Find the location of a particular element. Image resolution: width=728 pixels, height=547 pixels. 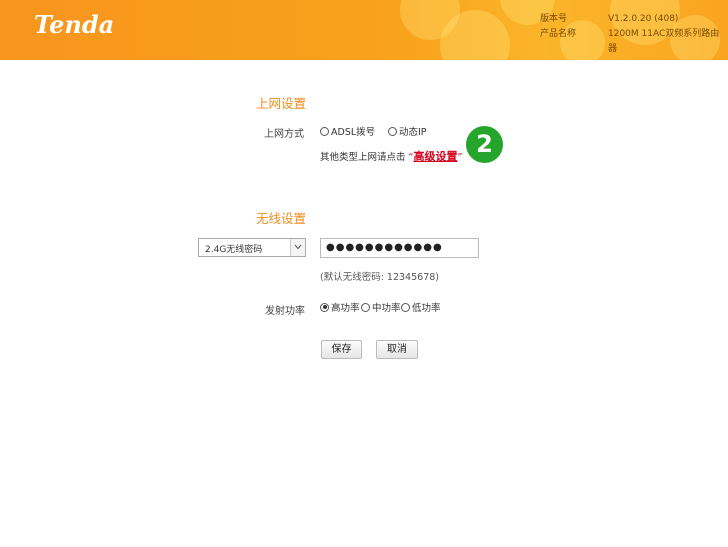

radio-power-high-label: 高功率 is located at coordinates (345, 308).